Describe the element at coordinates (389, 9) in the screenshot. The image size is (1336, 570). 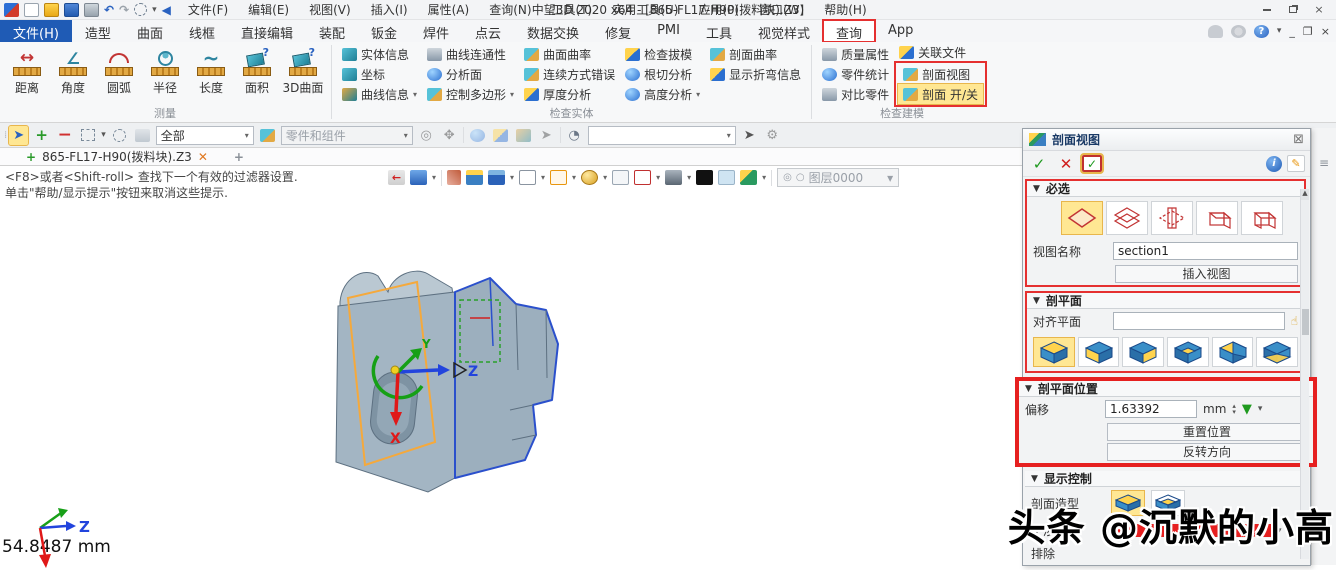
I see `menu-insert: 插入(I)` at that location.